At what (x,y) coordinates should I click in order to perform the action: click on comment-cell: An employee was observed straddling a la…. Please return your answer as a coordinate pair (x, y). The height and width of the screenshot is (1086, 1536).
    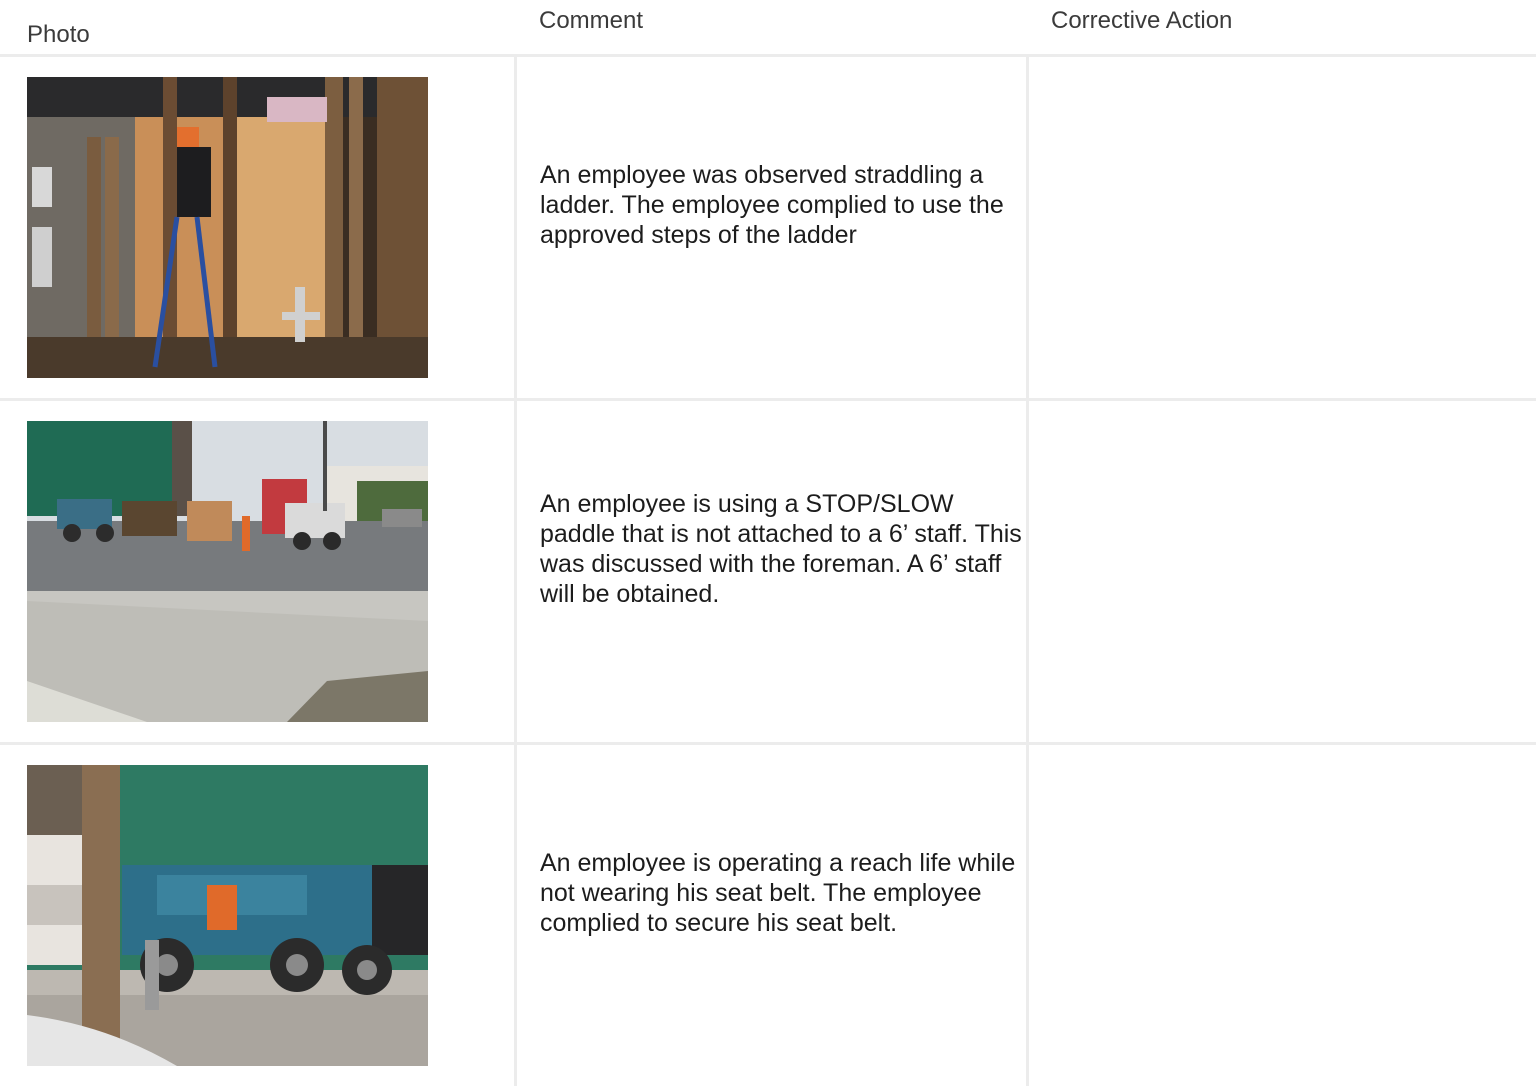
    Looking at the image, I should click on (773, 226).